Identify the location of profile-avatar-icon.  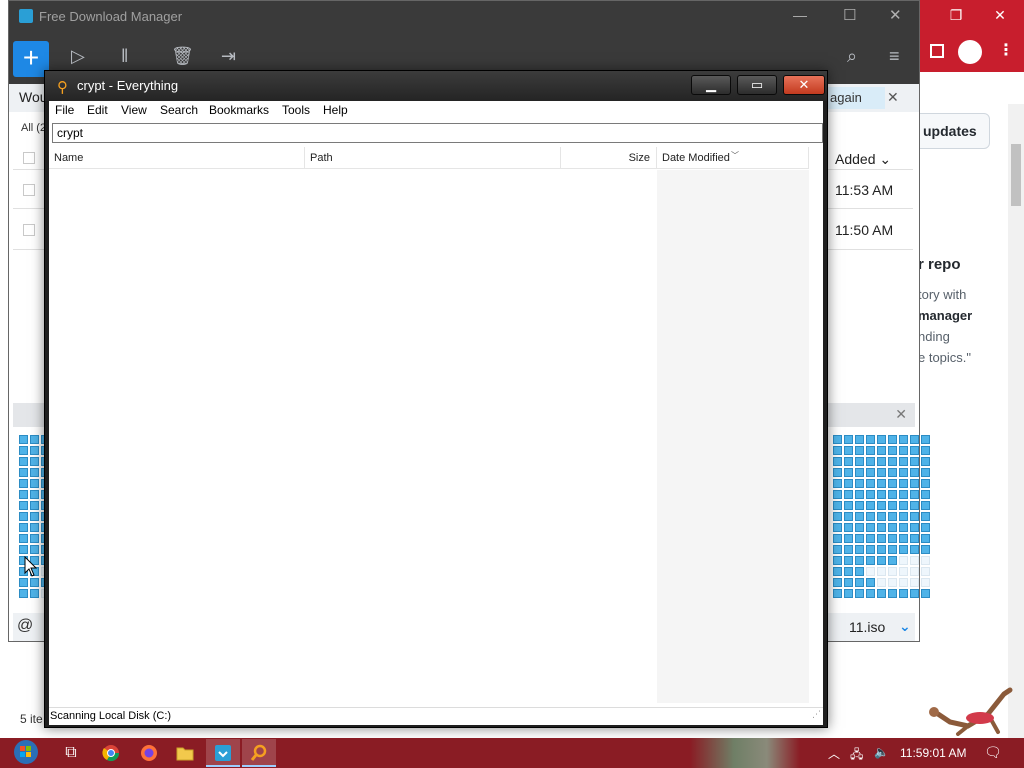
(970, 52).